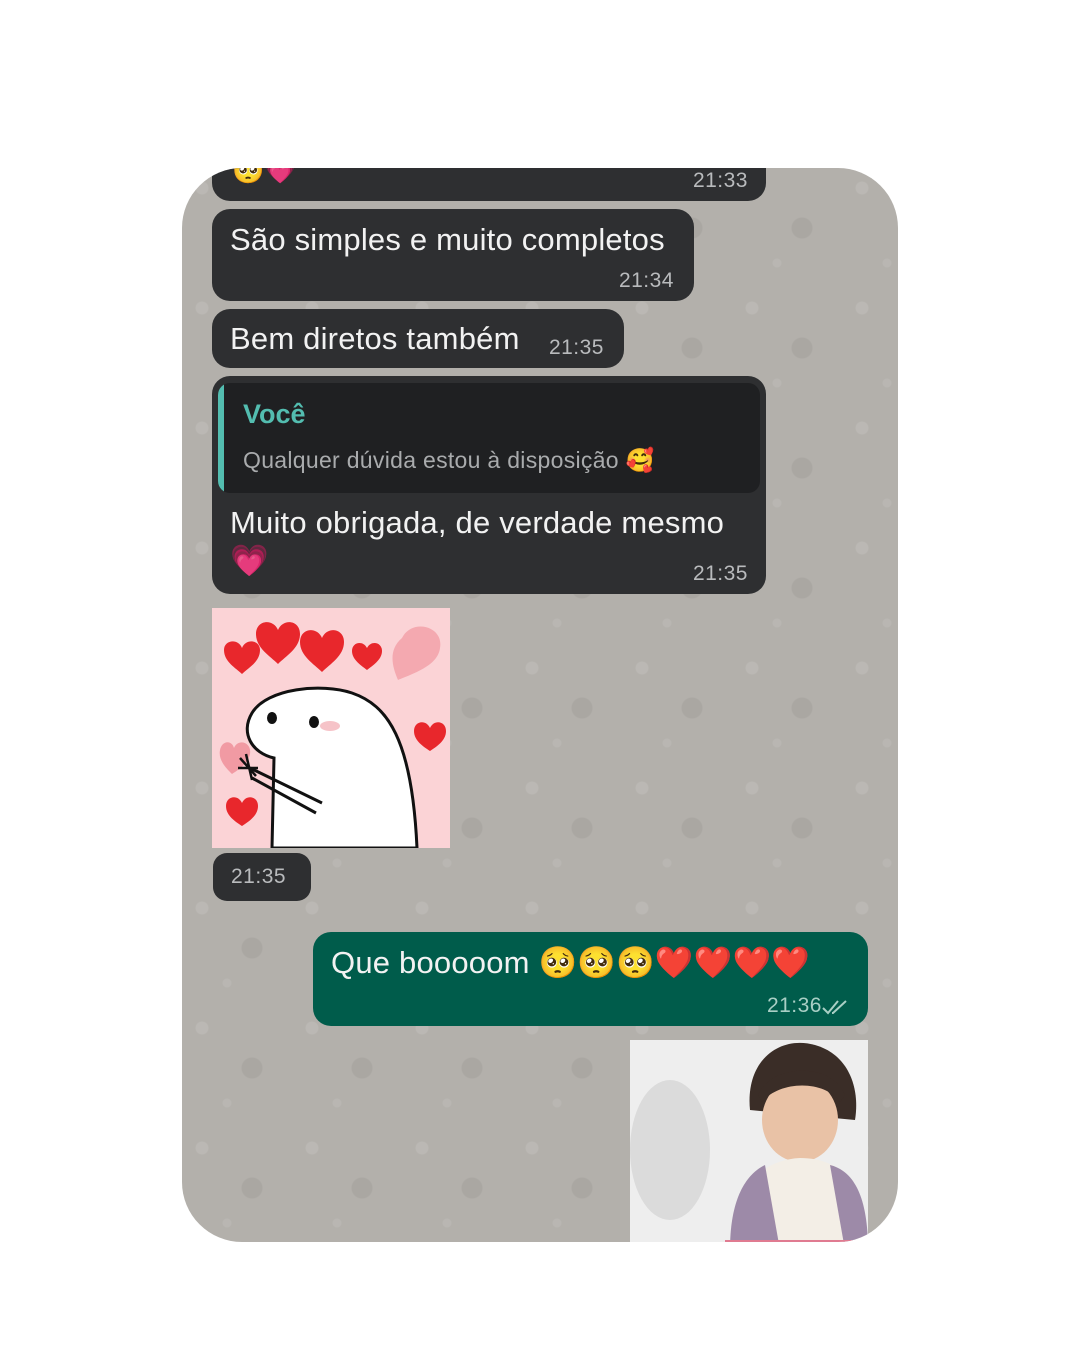 This screenshot has width=1080, height=1350. I want to click on message-text: Bem diretos também, so click(375, 338).